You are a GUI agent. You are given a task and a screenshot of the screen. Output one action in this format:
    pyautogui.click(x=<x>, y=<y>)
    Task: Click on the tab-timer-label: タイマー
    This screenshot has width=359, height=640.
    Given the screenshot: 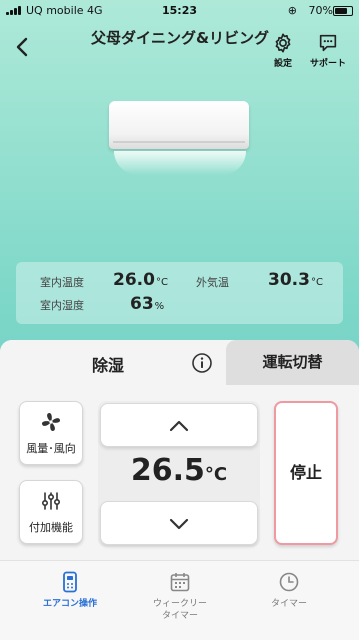 What is the action you would take?
    pyautogui.click(x=288, y=604)
    